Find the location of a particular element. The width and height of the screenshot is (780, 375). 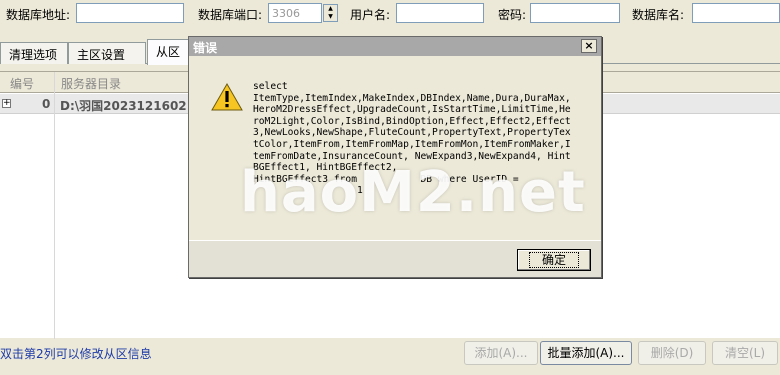

row-id-cell: 0 is located at coordinates (46, 104).